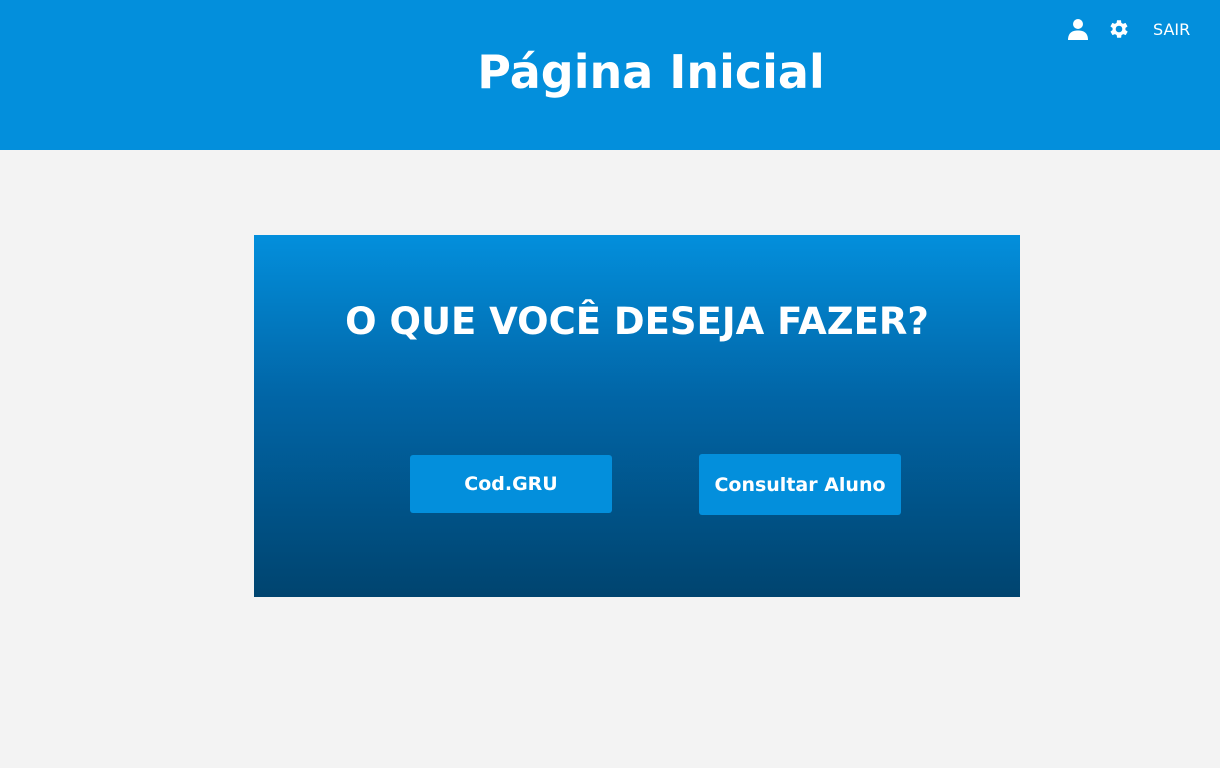 The image size is (1220, 768). I want to click on consultar-aluno-button: Consultar Aluno, so click(800, 484).